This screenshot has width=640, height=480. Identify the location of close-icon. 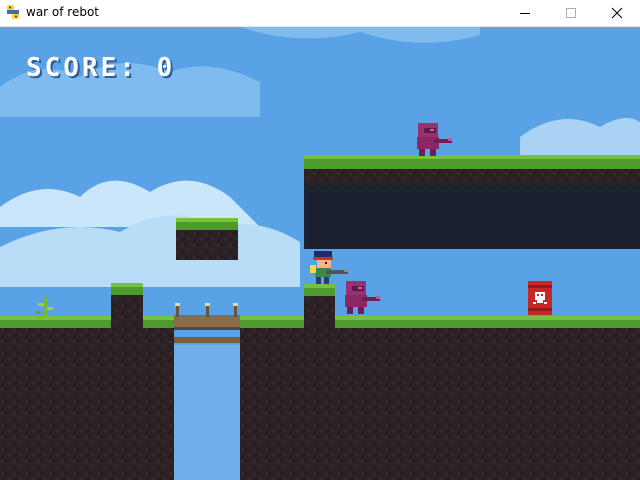
(617, 13).